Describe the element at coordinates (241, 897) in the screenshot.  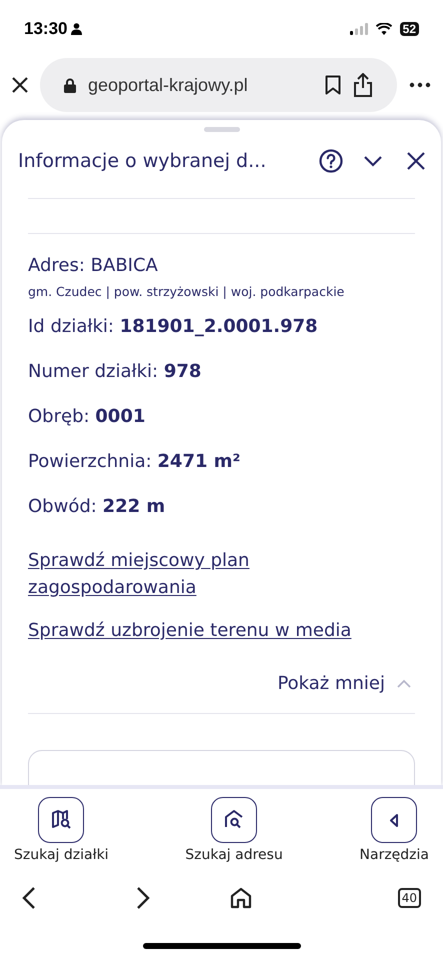
I see `home-icon` at that location.